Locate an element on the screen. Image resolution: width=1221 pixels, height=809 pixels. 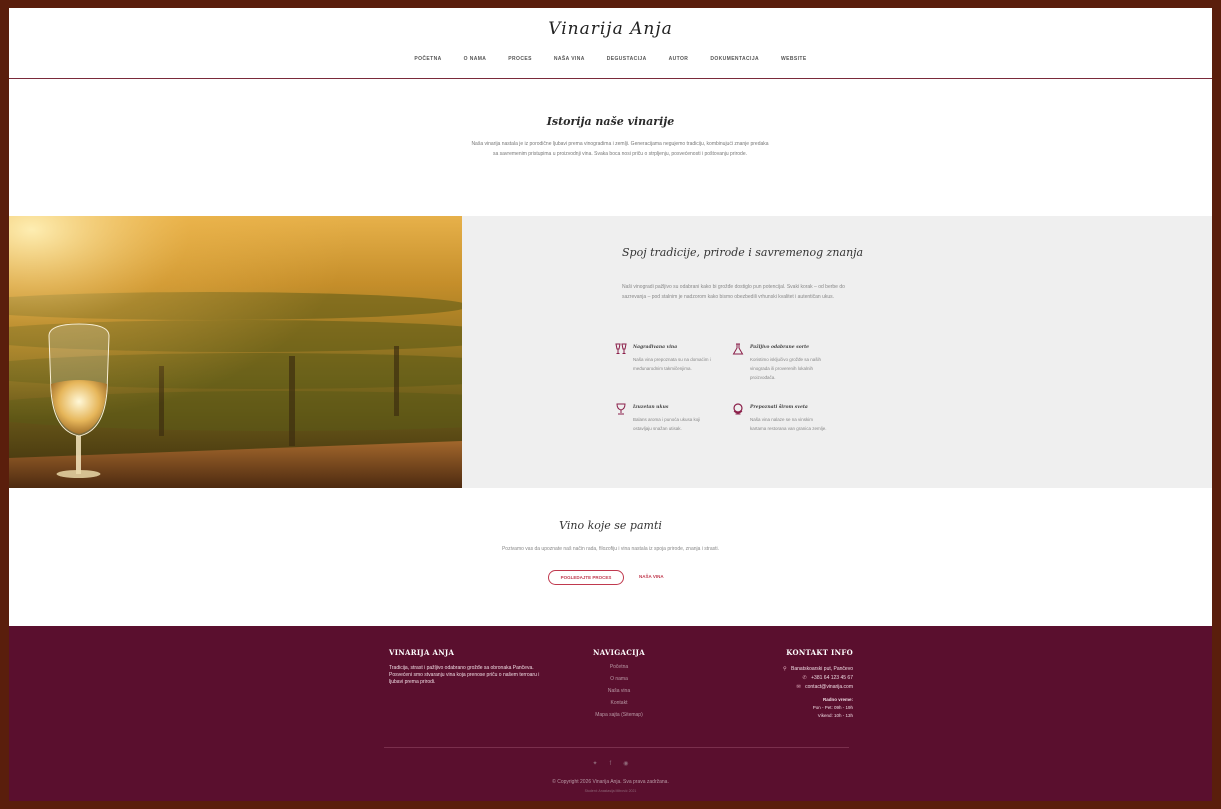
instagram-icon: ◉ is located at coordinates (625, 763).